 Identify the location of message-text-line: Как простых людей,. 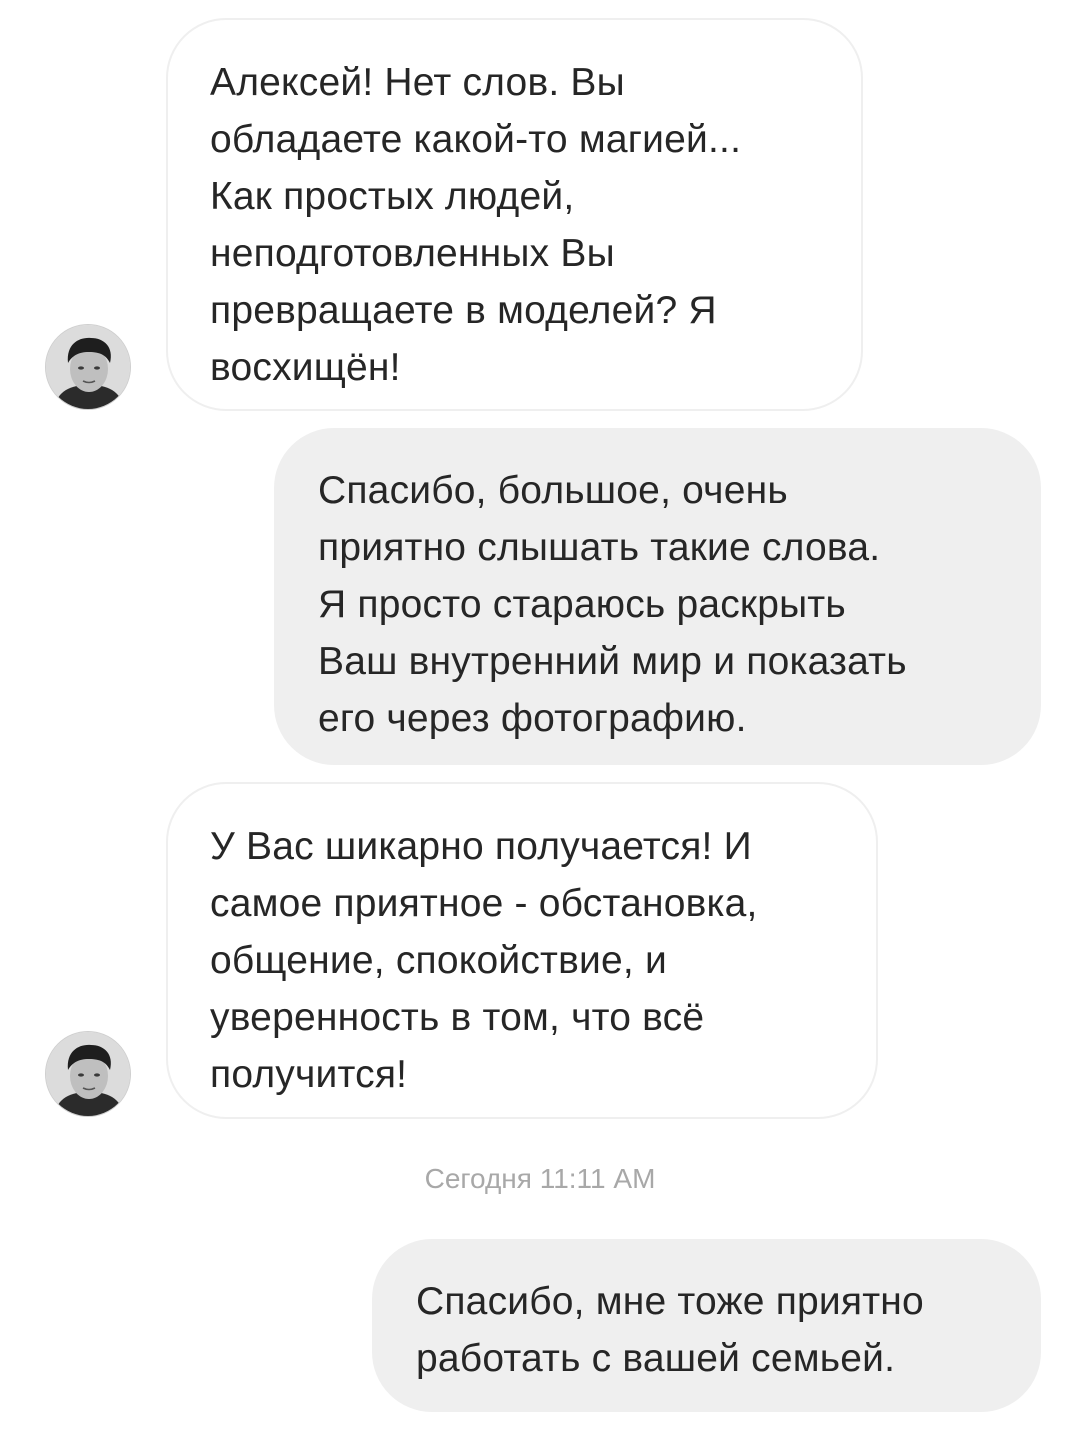
(392, 196).